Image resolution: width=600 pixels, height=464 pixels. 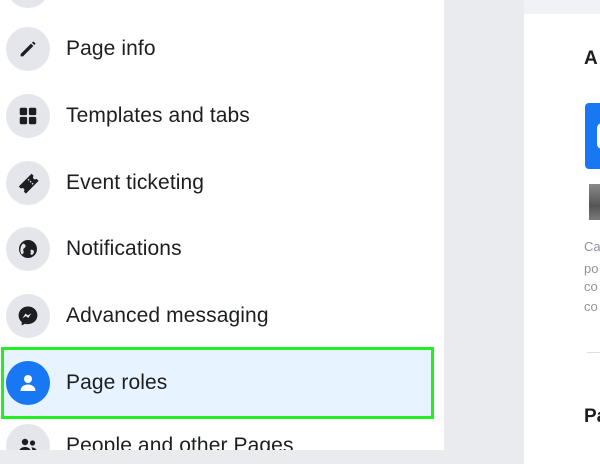 What do you see at coordinates (593, 352) in the screenshot?
I see `divider` at bounding box center [593, 352].